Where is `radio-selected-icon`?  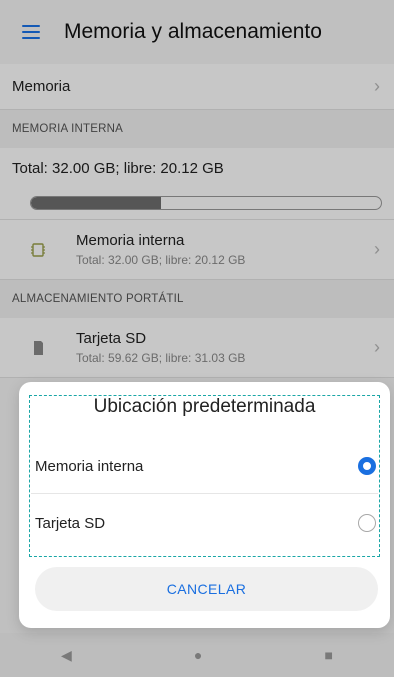 radio-selected-icon is located at coordinates (367, 466).